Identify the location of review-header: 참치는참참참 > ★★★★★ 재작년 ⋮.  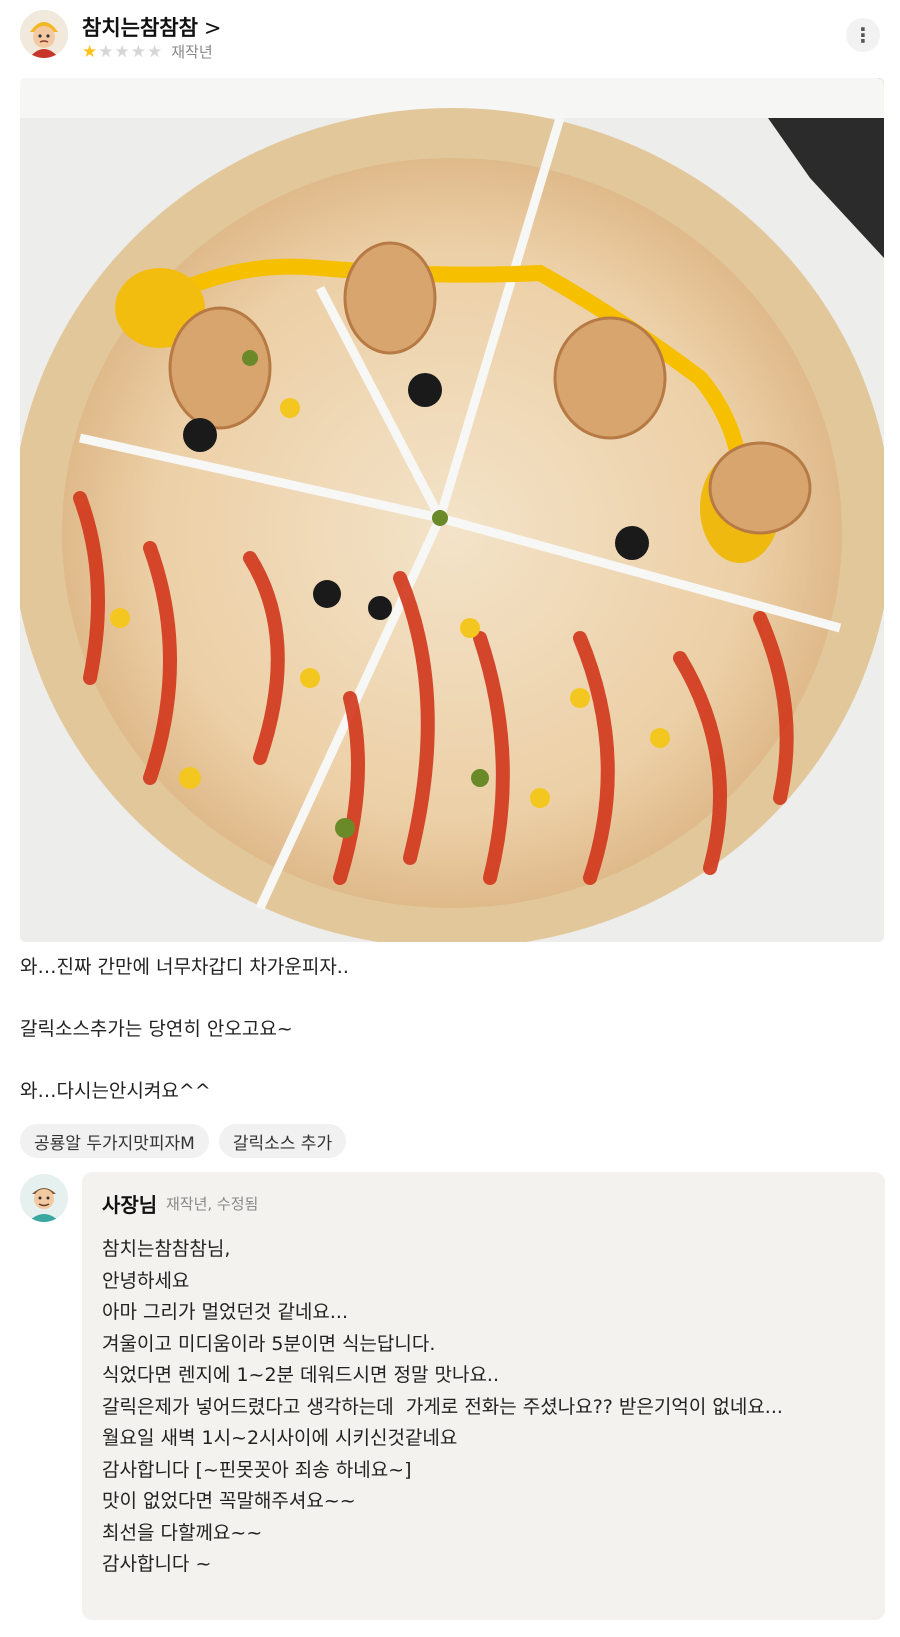
(450, 36).